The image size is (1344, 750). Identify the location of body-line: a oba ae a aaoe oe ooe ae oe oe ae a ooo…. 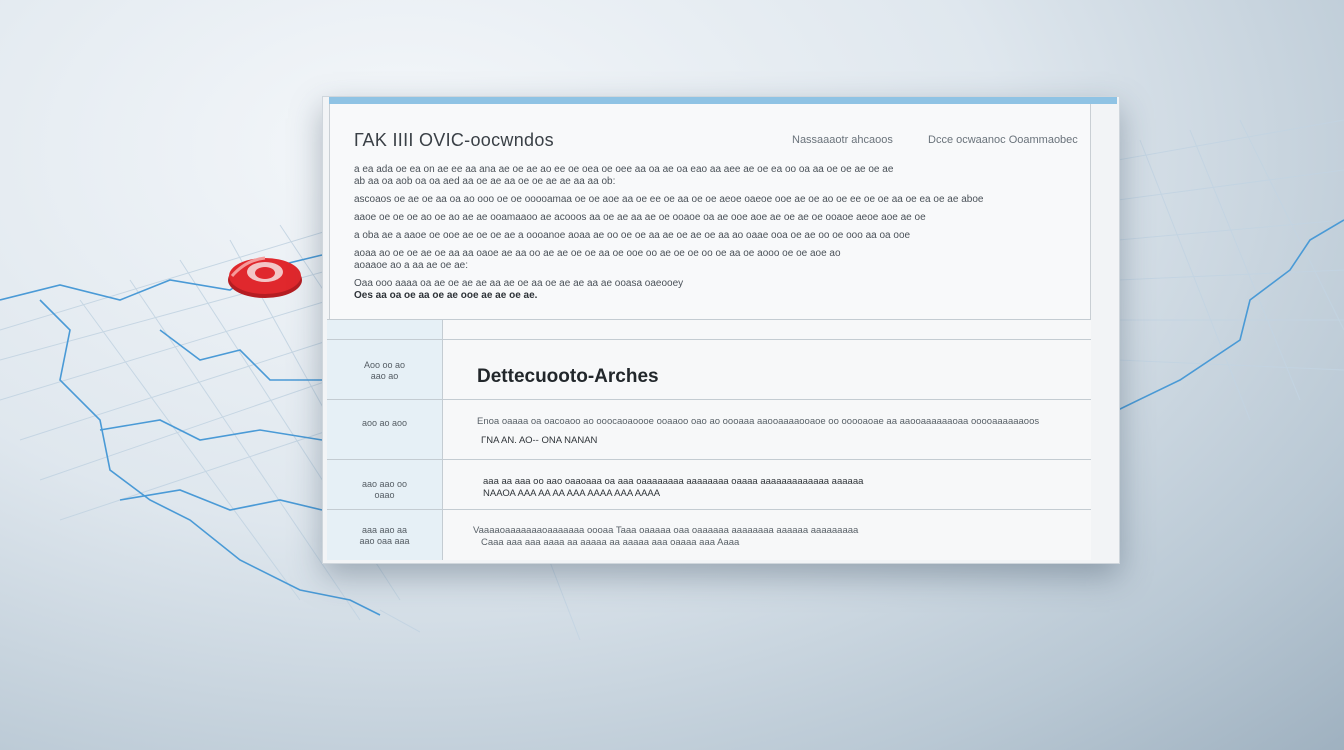
(632, 235).